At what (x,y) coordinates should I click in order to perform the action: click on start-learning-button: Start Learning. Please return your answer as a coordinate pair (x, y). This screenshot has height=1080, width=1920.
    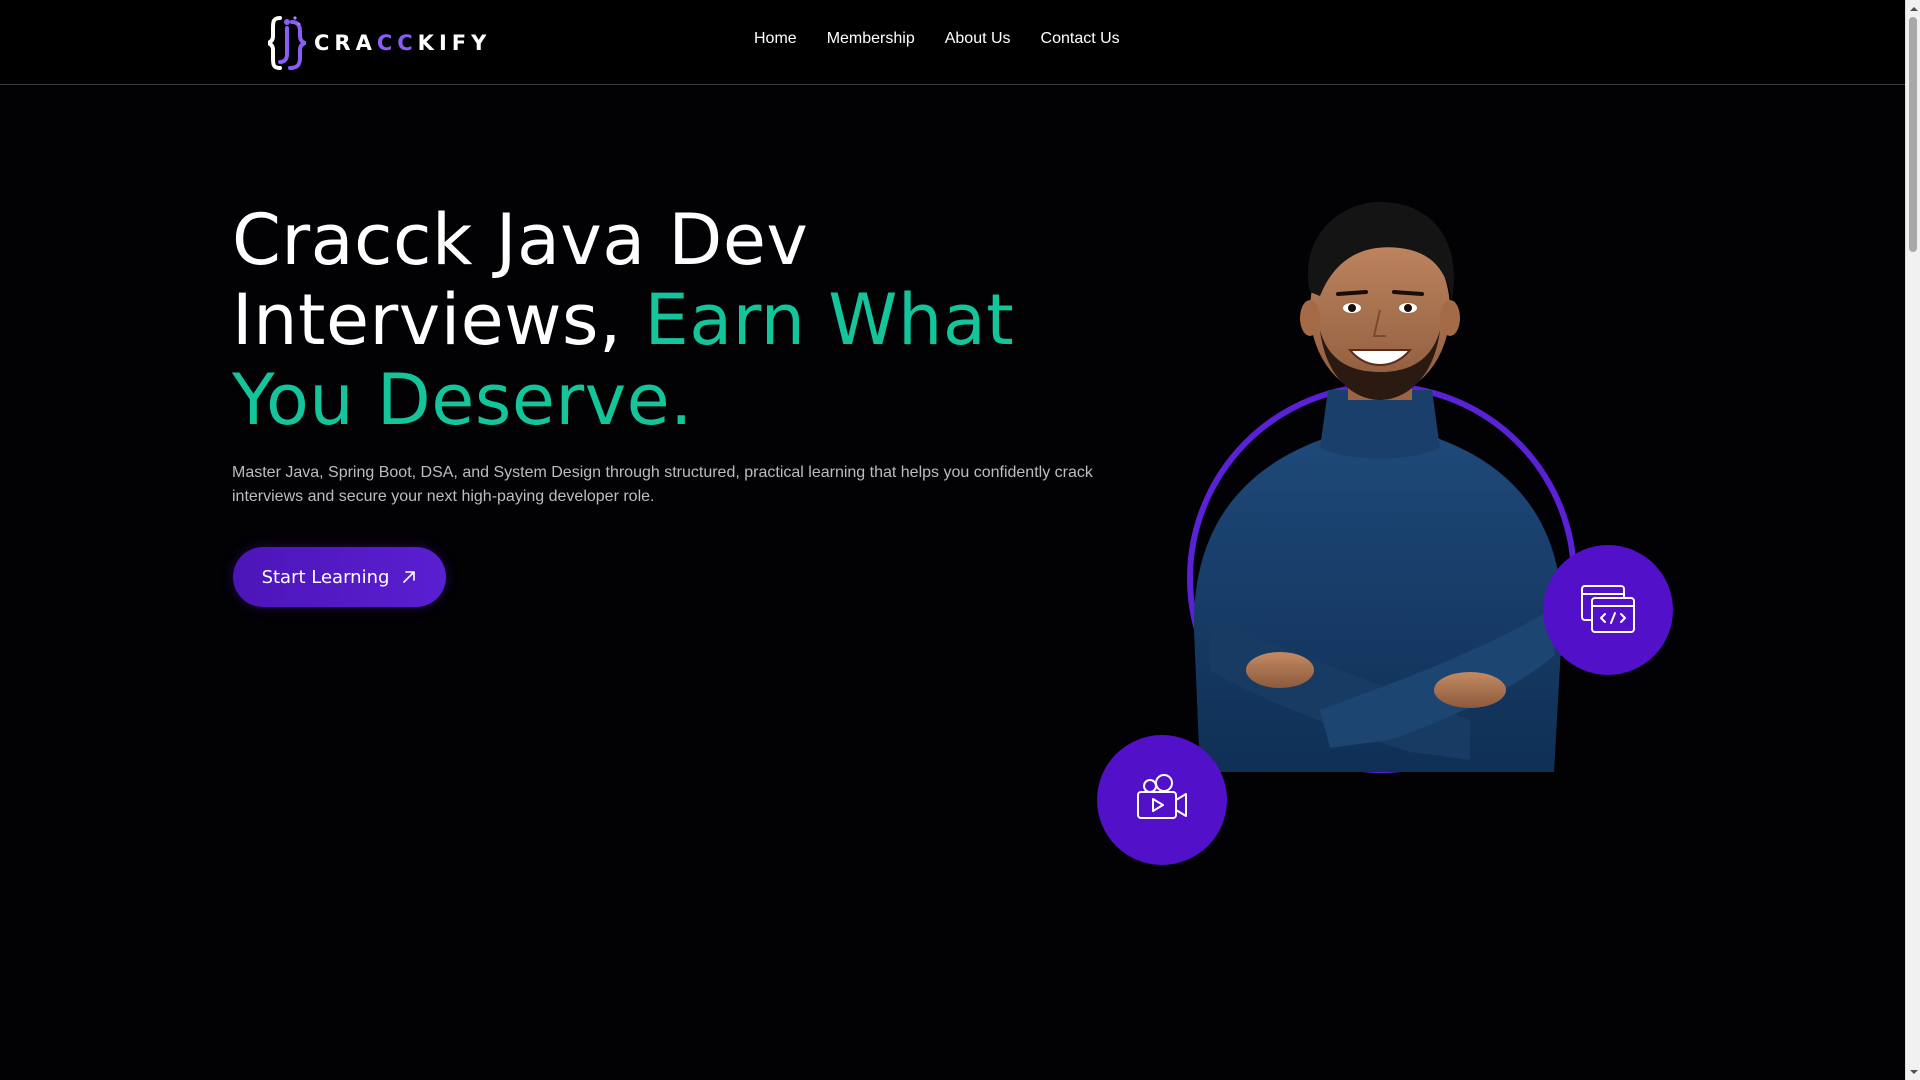
    Looking at the image, I should click on (339, 577).